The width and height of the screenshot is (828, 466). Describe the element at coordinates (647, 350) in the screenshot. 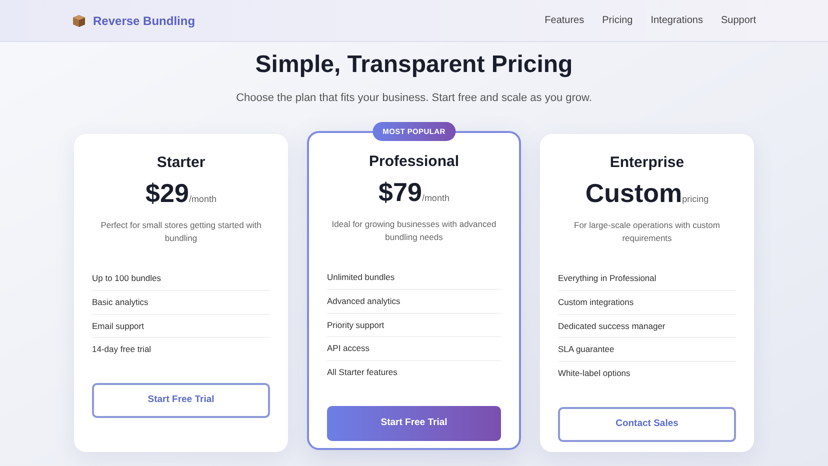

I see `feature-item: SLA guarantee` at that location.